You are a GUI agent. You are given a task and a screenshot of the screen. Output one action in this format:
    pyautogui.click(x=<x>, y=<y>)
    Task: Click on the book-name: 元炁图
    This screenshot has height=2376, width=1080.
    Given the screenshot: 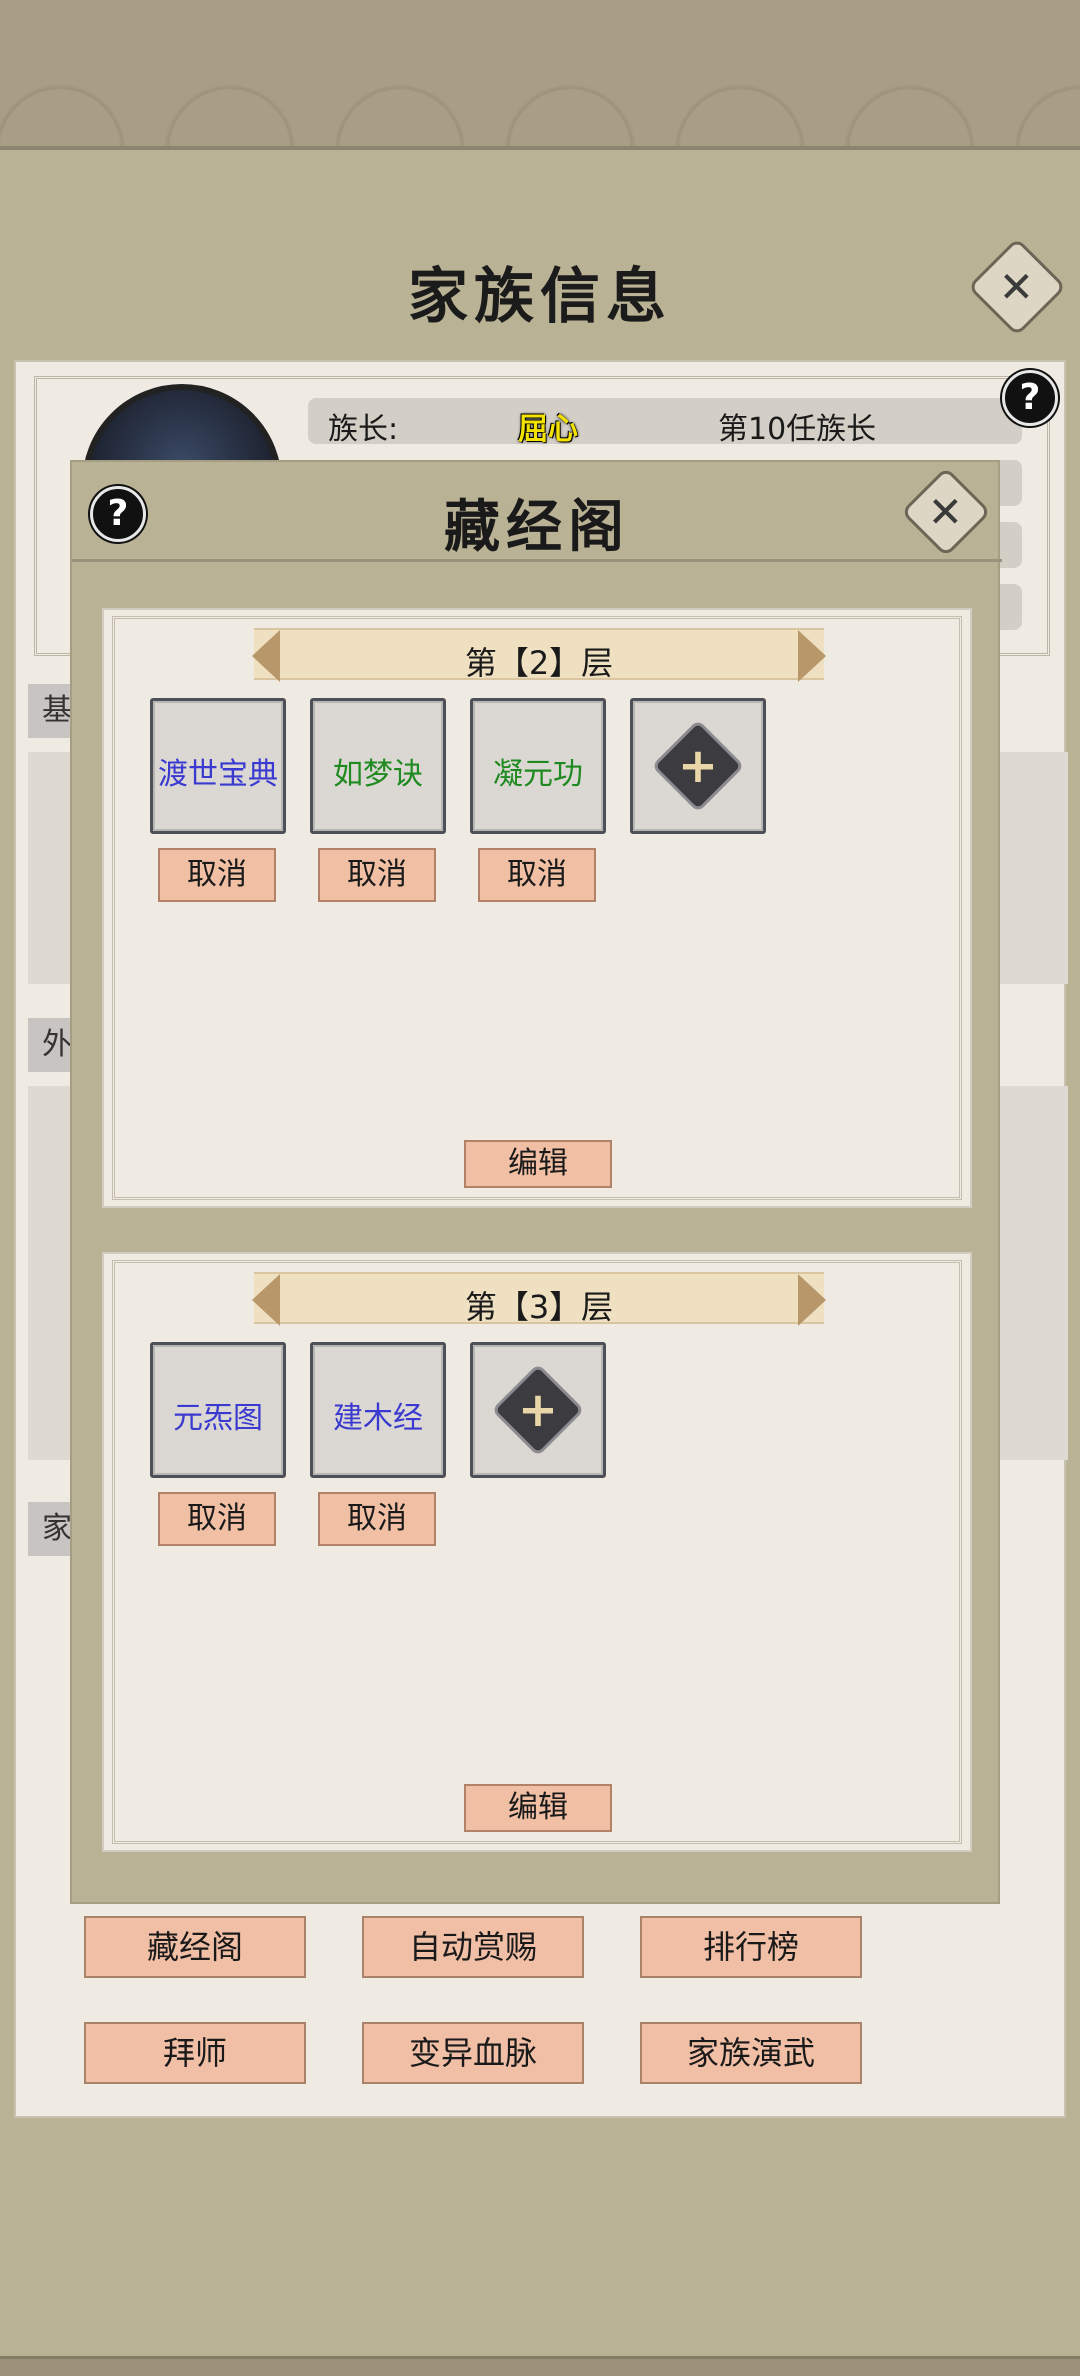 What is the action you would take?
    pyautogui.click(x=218, y=1418)
    